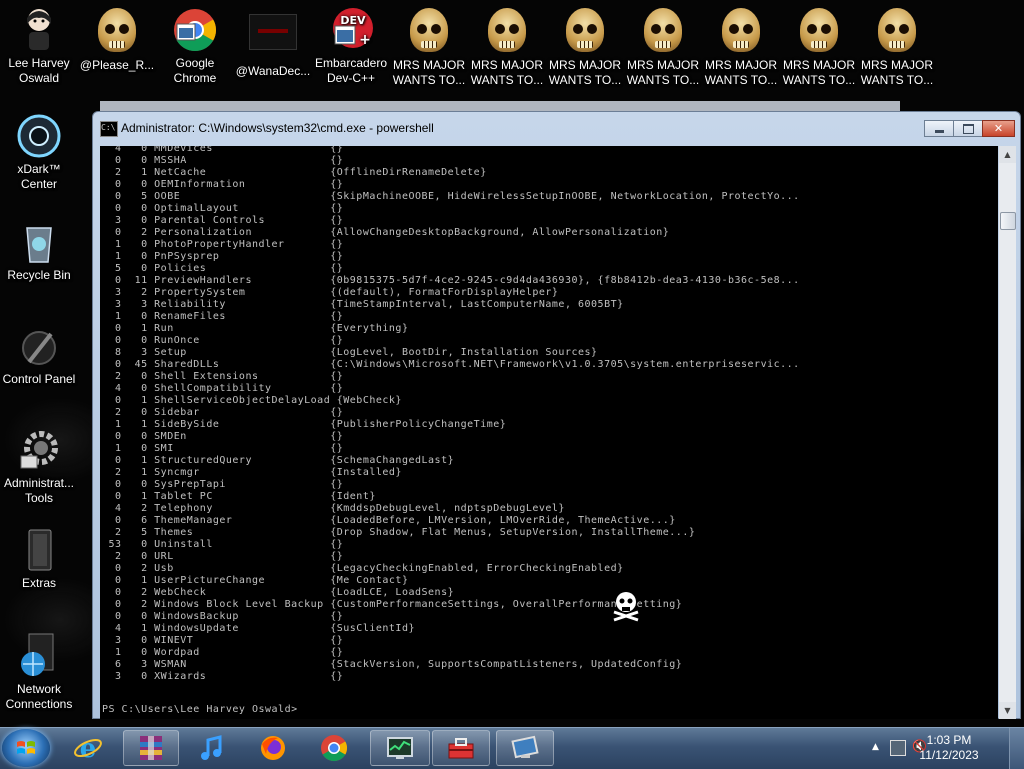  I want to click on desktop-icon-lee-harvey-oswald: Lee Harvey Oswald, so click(39, 46).